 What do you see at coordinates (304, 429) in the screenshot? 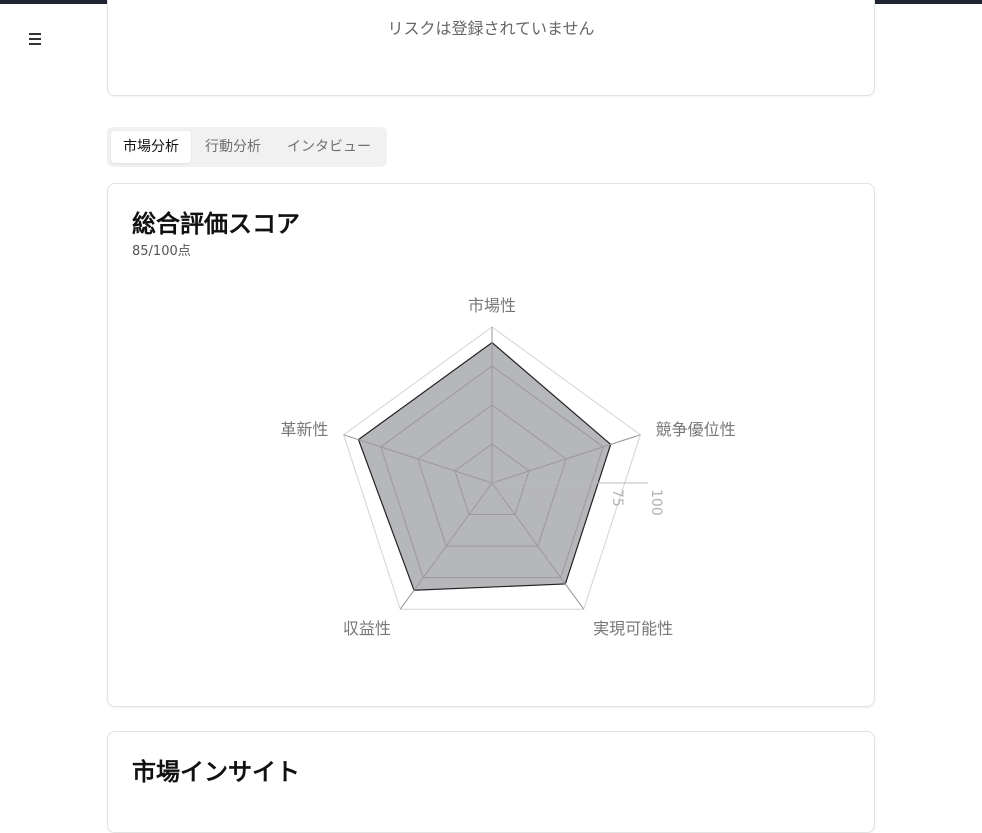
I see `radar-category-label: 革新性` at bounding box center [304, 429].